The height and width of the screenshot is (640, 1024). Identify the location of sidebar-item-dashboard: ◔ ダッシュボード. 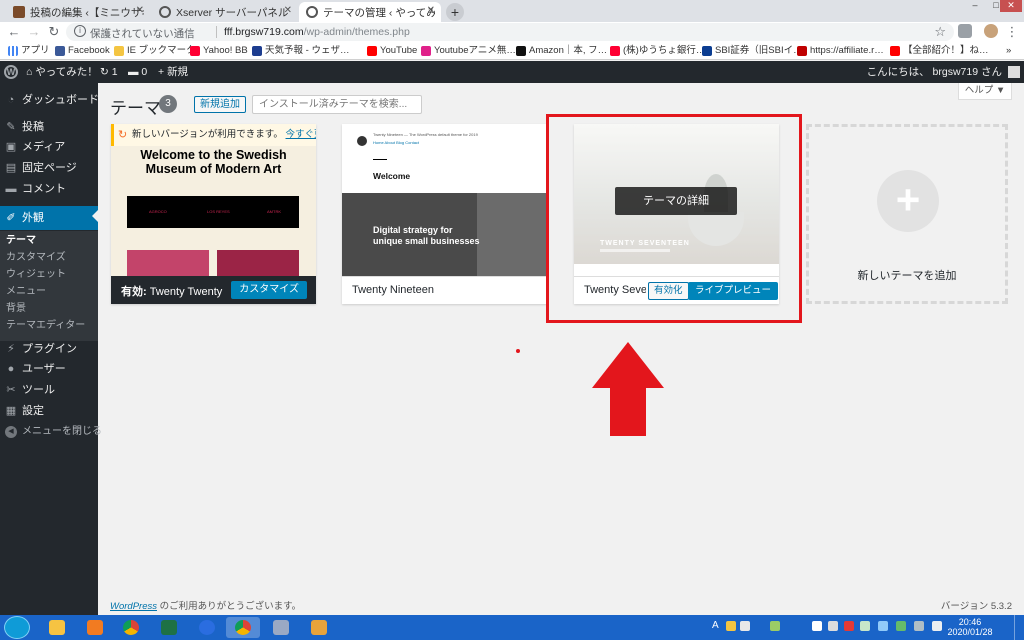
(49, 100).